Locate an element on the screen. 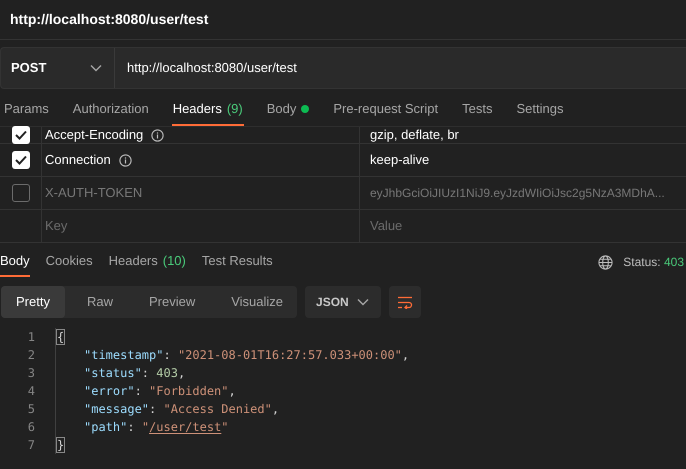 This screenshot has width=686, height=469. code-line: "error": "Forbidden", is located at coordinates (160, 391).